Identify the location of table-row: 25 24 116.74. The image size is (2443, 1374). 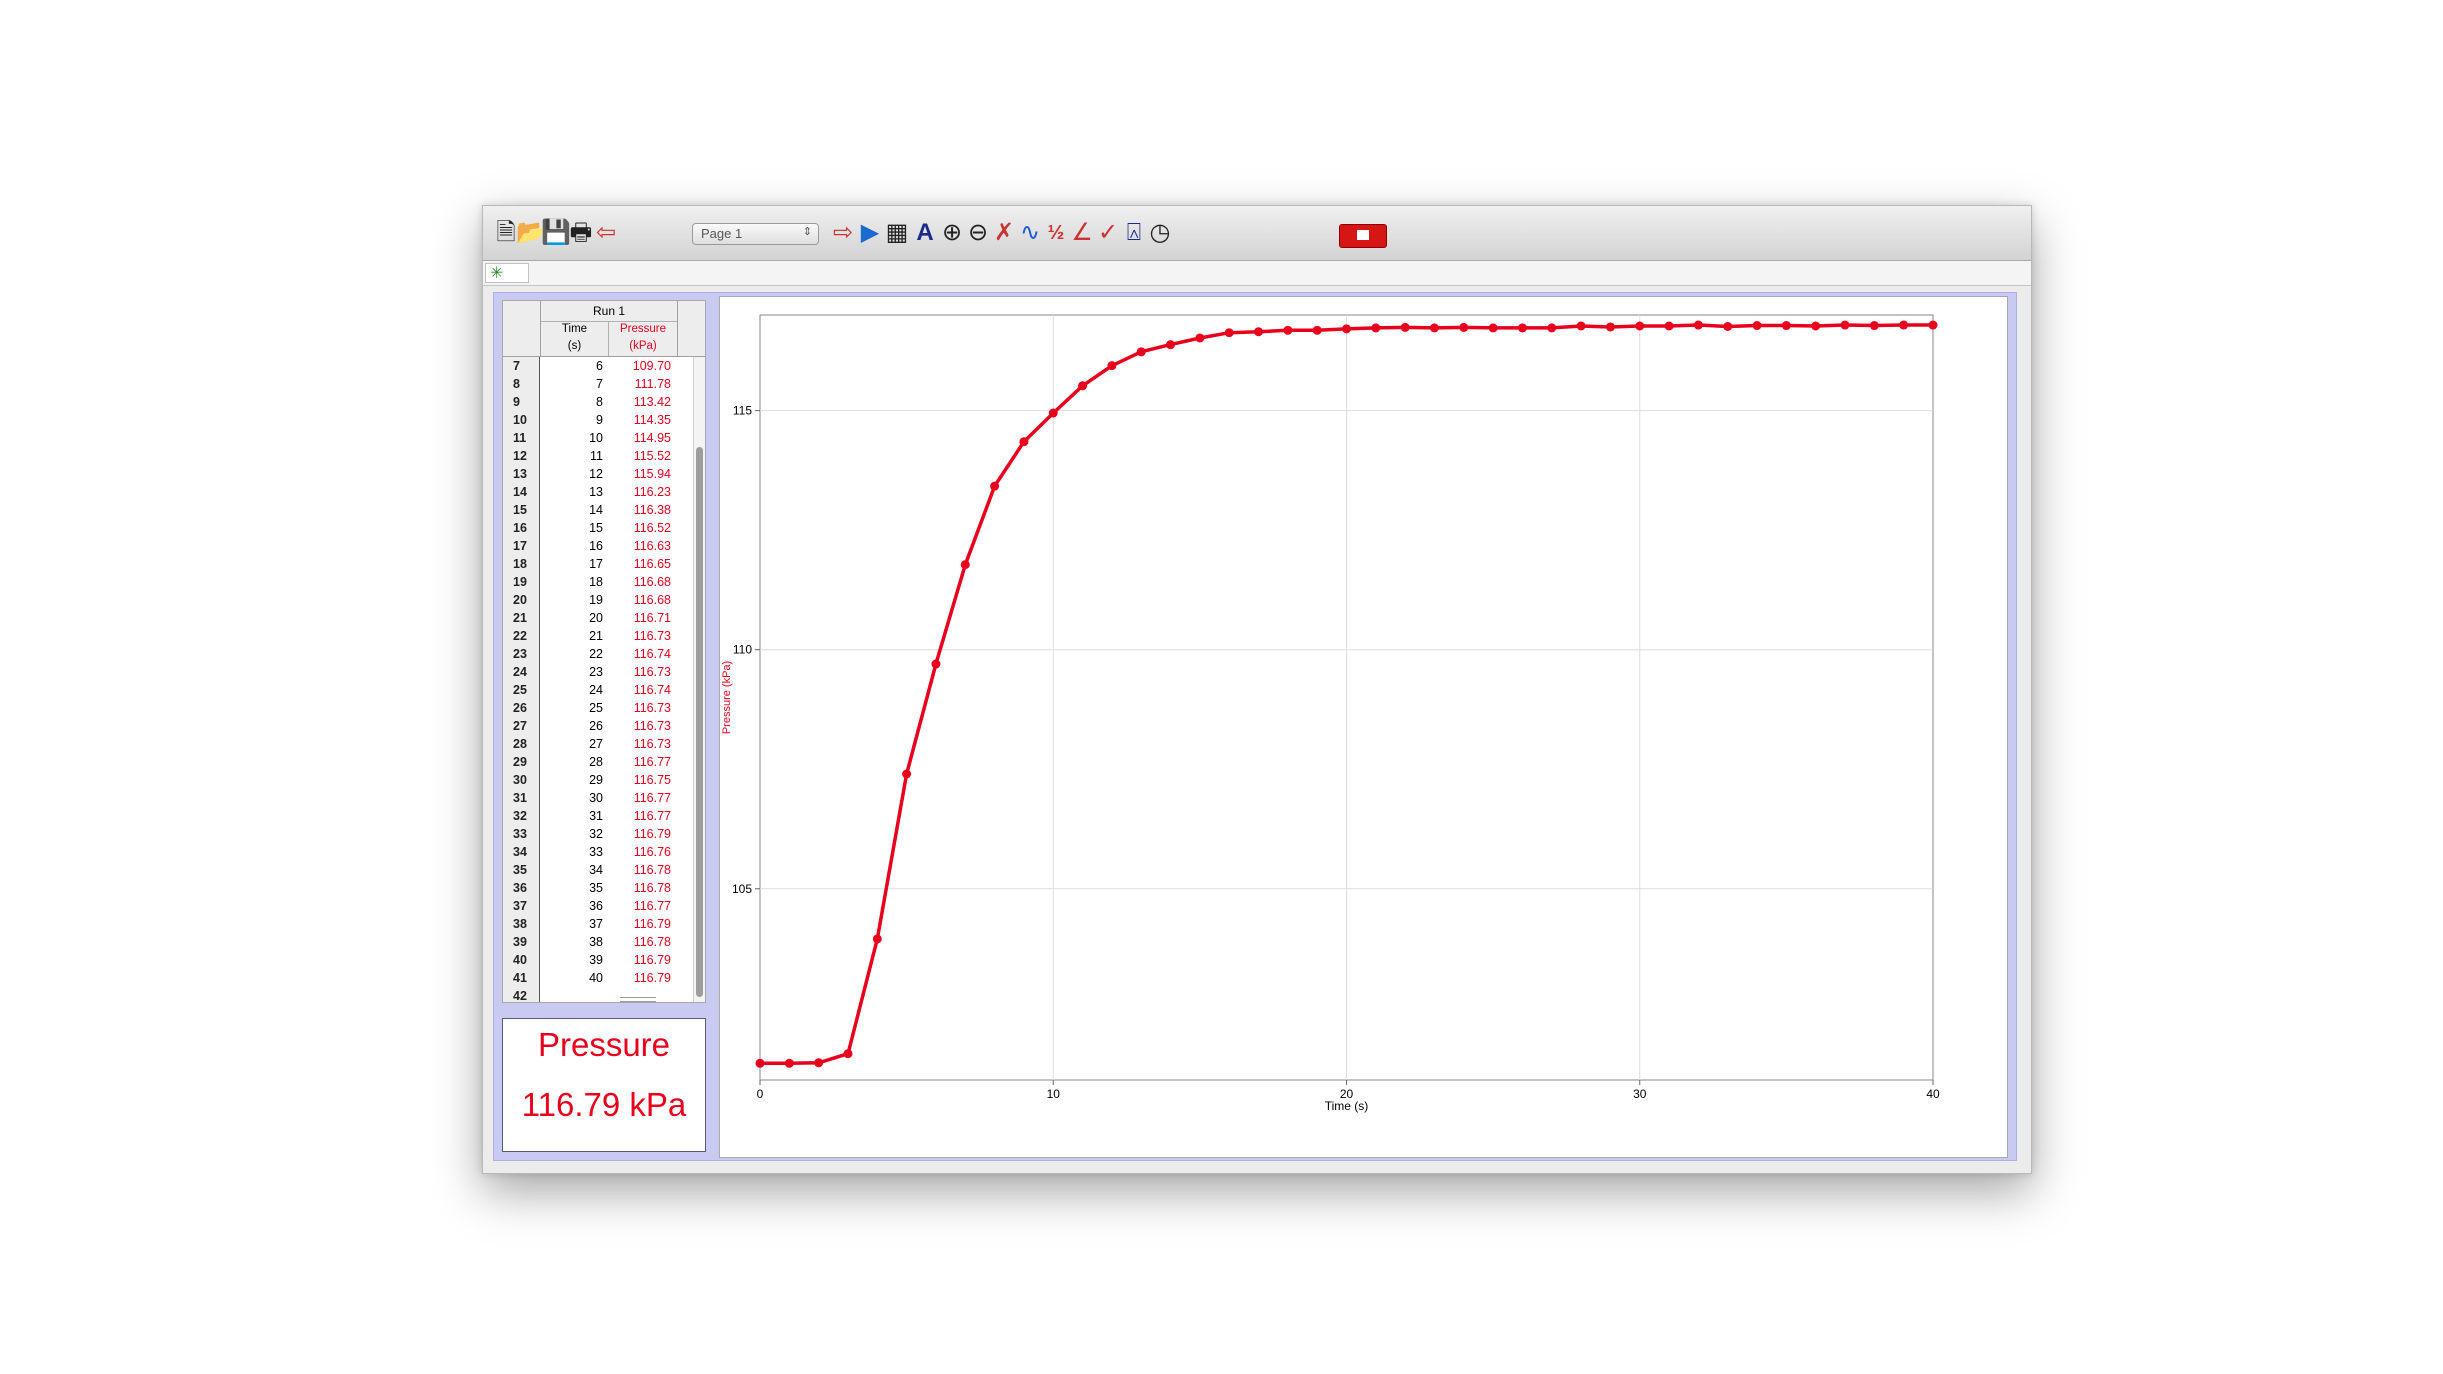
(604, 690).